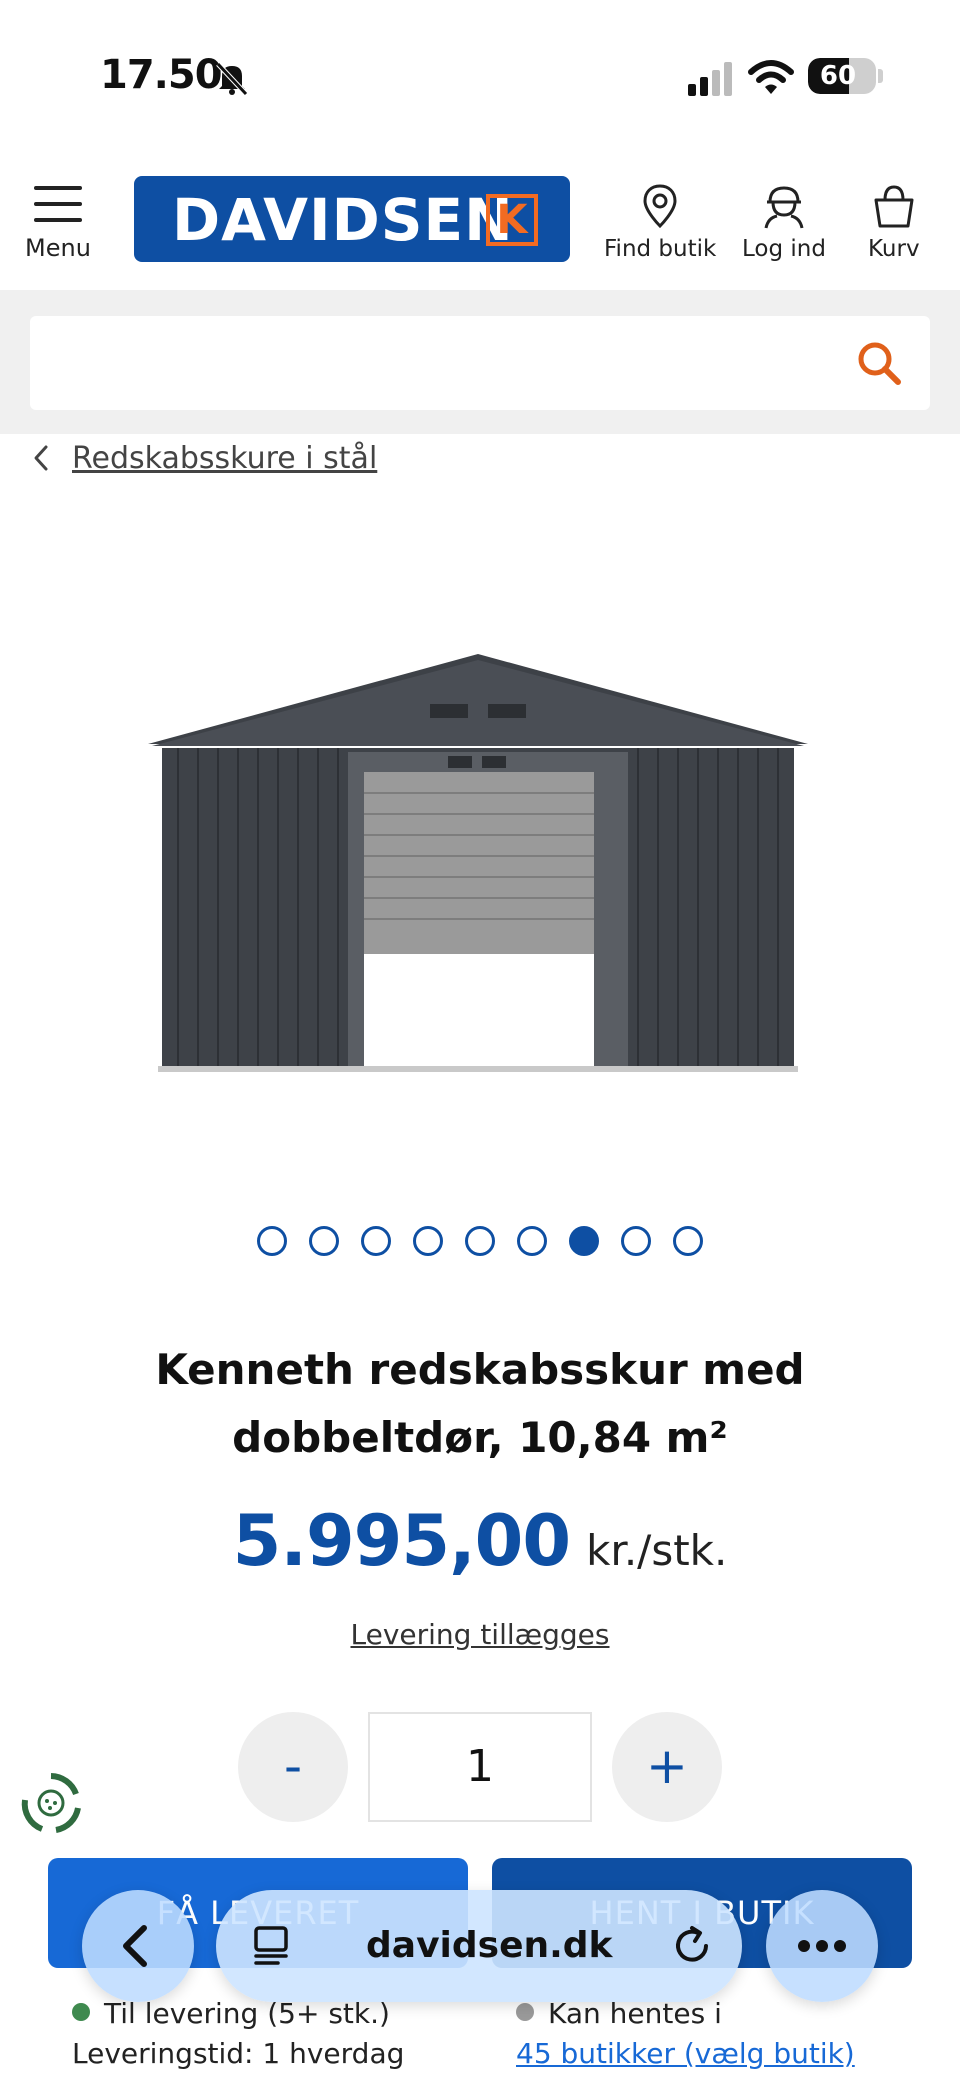 Image resolution: width=960 pixels, height=2087 pixels. Describe the element at coordinates (838, 76) in the screenshot. I see `battery-percent: 60` at that location.